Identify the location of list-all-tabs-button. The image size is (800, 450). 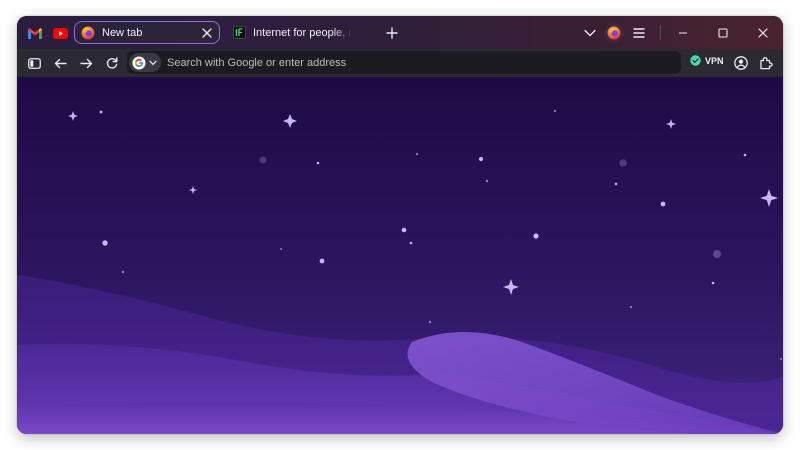
(590, 33).